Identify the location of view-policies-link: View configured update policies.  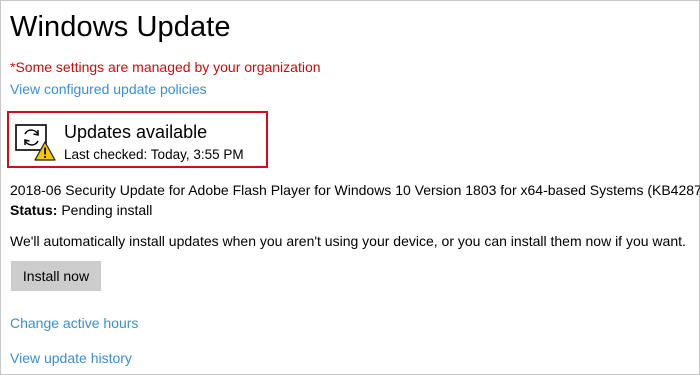
(108, 89).